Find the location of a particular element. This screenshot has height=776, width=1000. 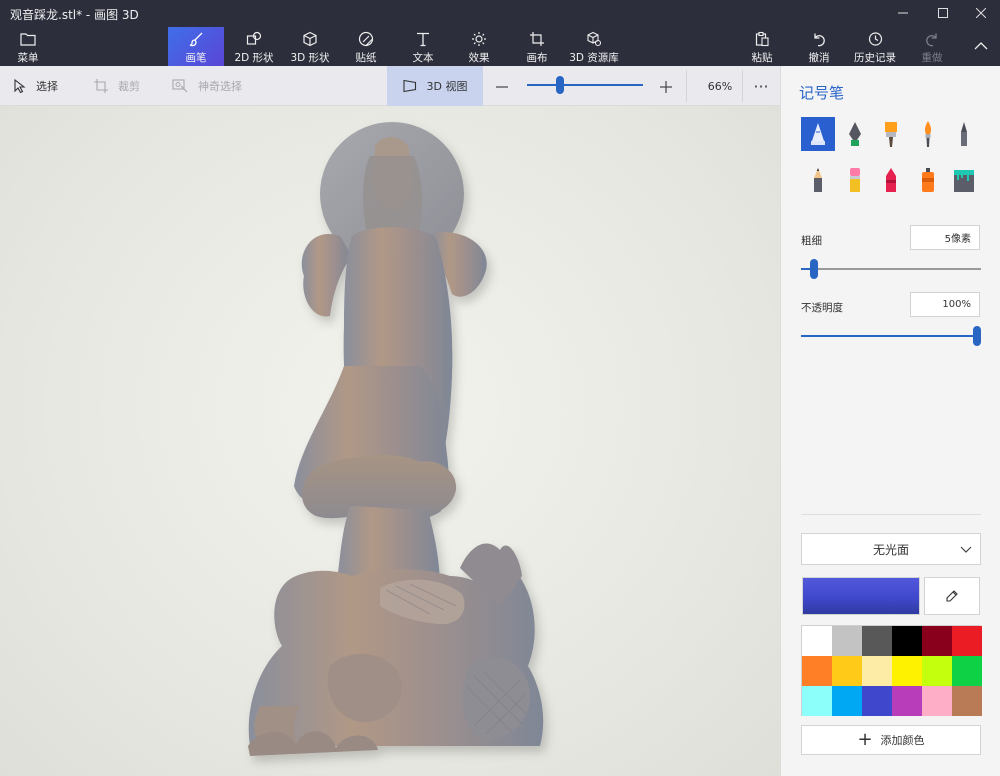

zoom-percent: 66% is located at coordinates (720, 86).